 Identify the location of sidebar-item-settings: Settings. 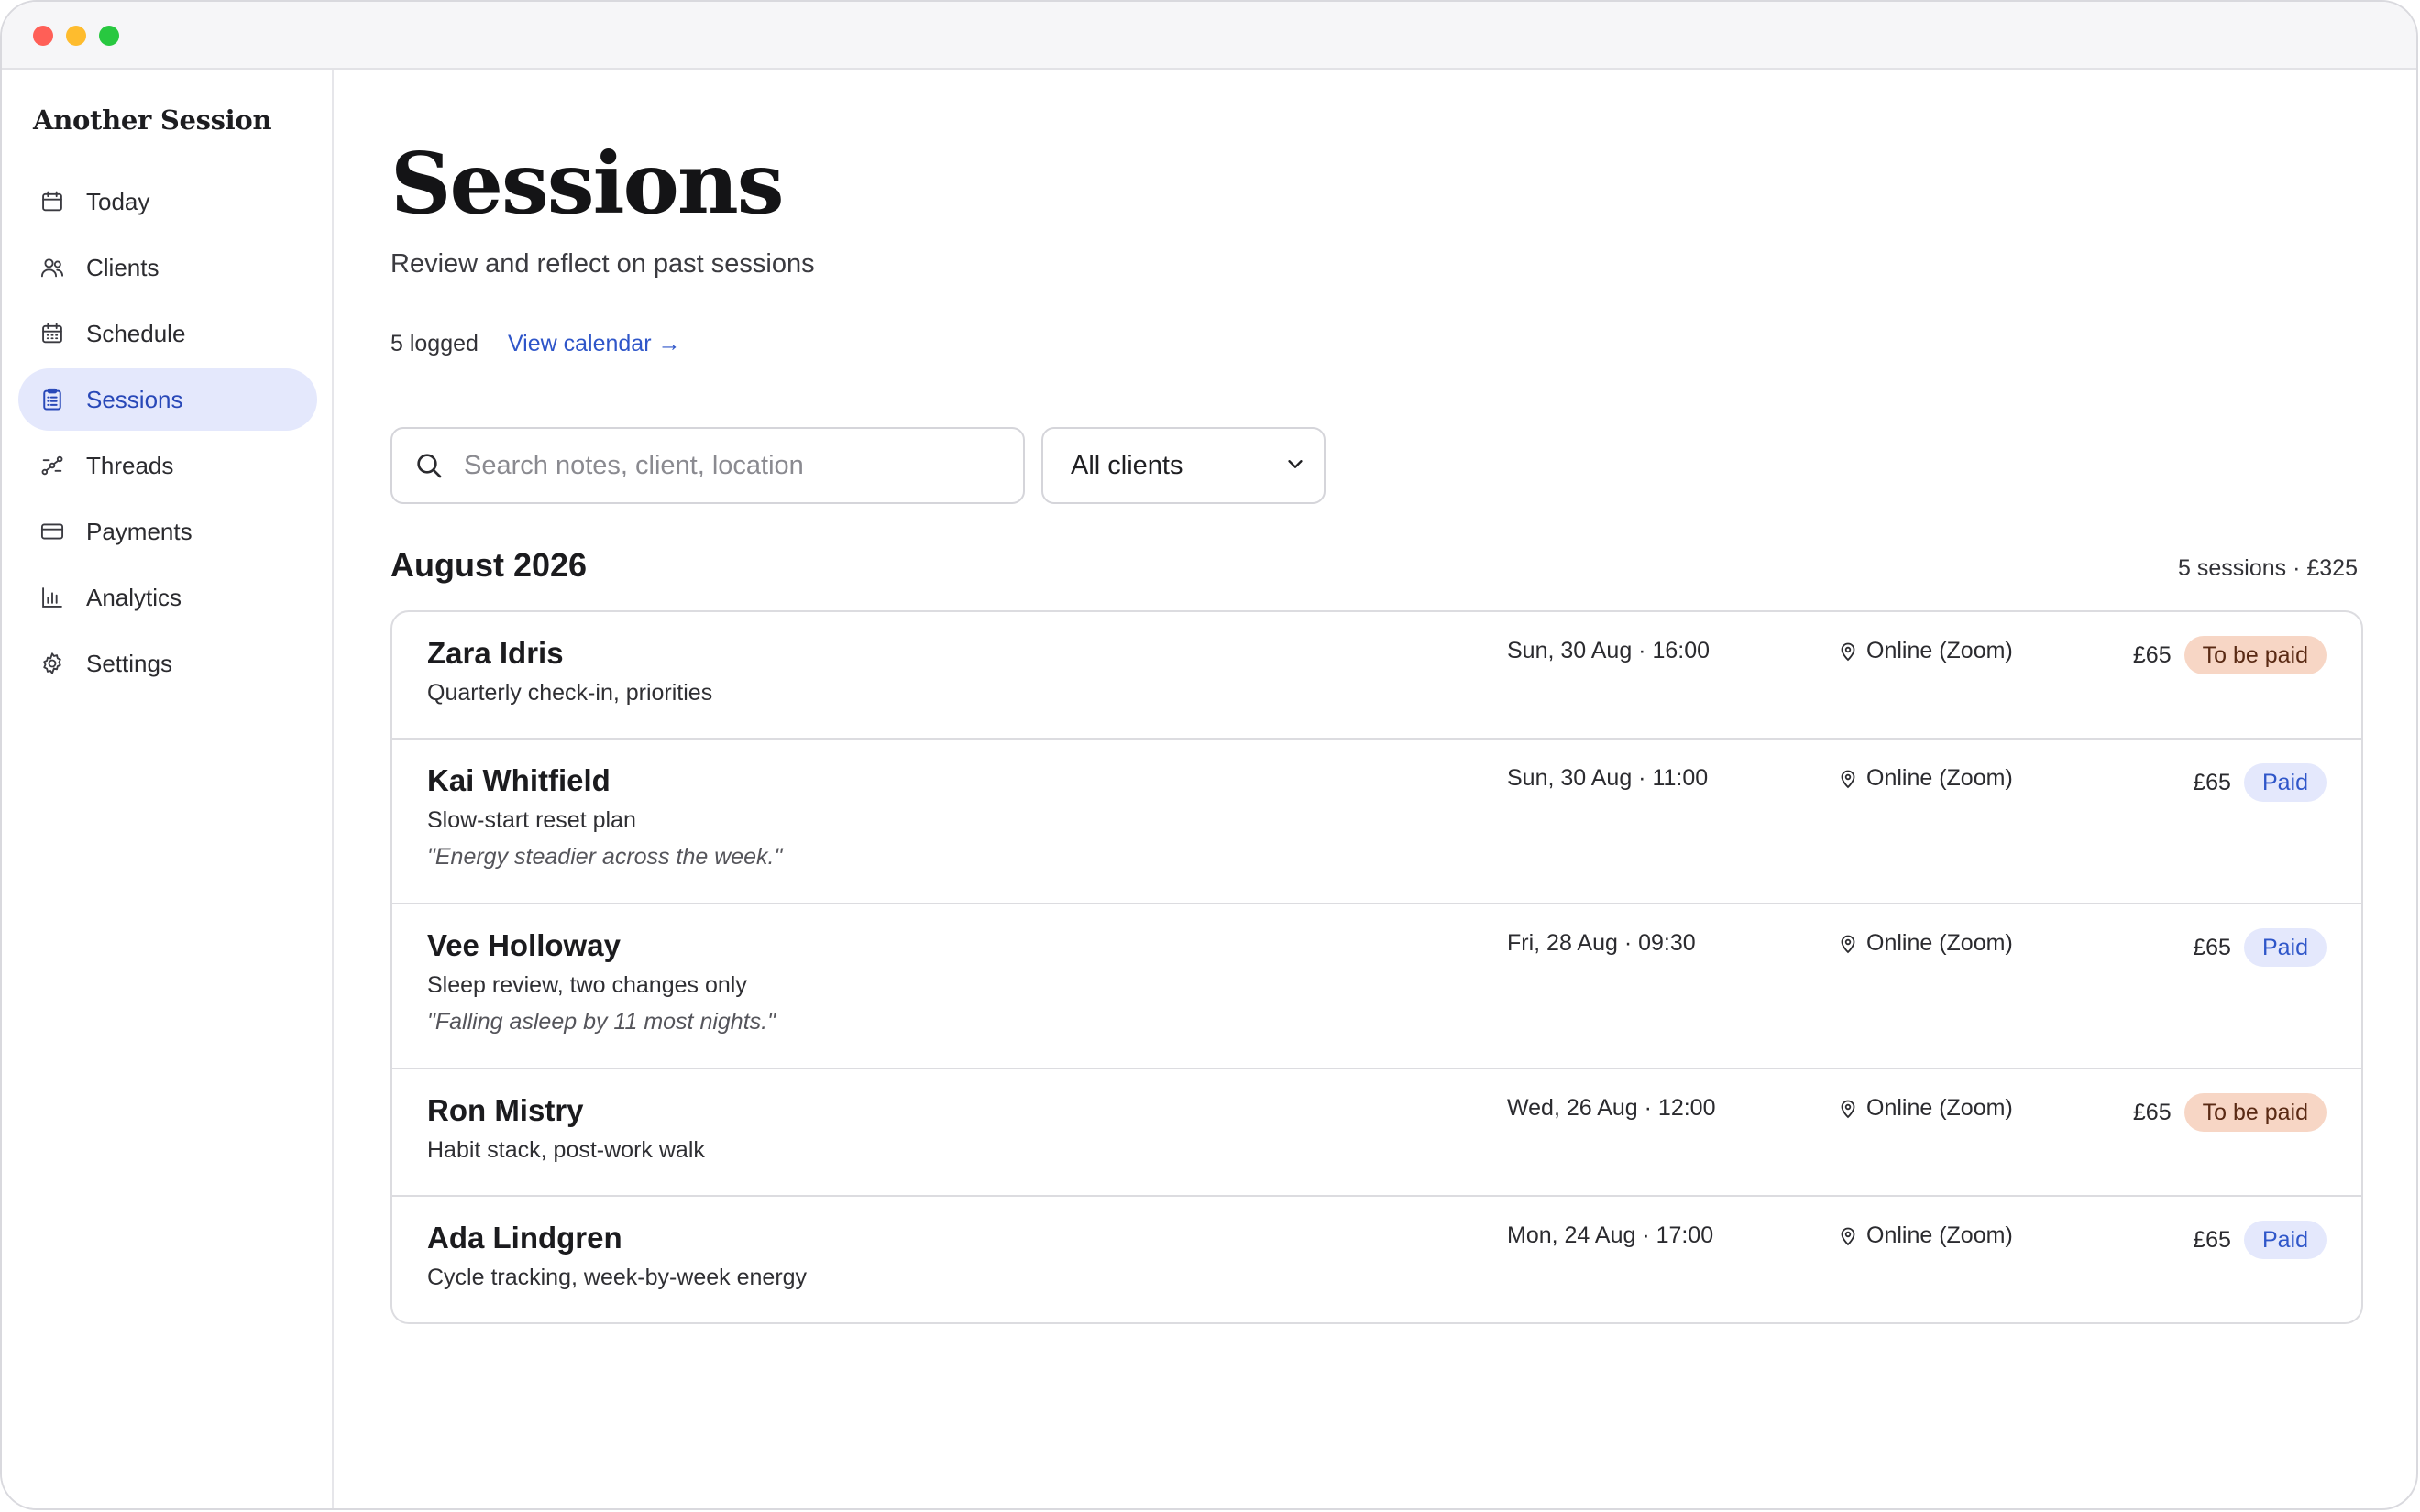
(167, 663).